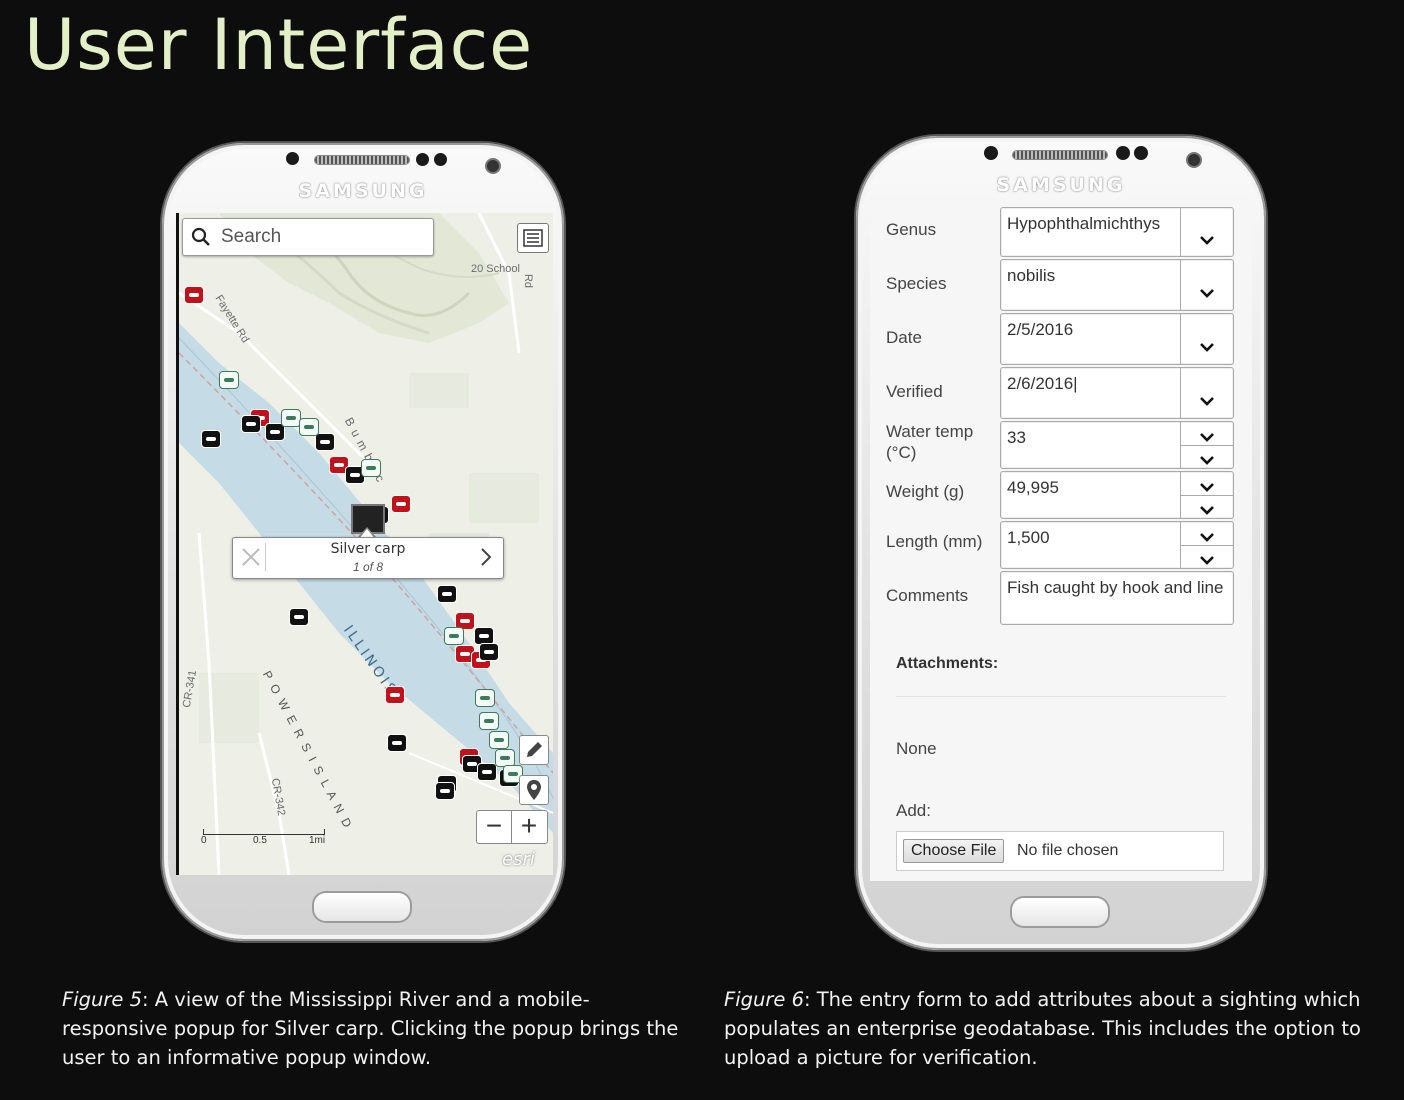 This screenshot has height=1100, width=1404. Describe the element at coordinates (1028, 537) in the screenshot. I see `field-value: 1,500` at that location.